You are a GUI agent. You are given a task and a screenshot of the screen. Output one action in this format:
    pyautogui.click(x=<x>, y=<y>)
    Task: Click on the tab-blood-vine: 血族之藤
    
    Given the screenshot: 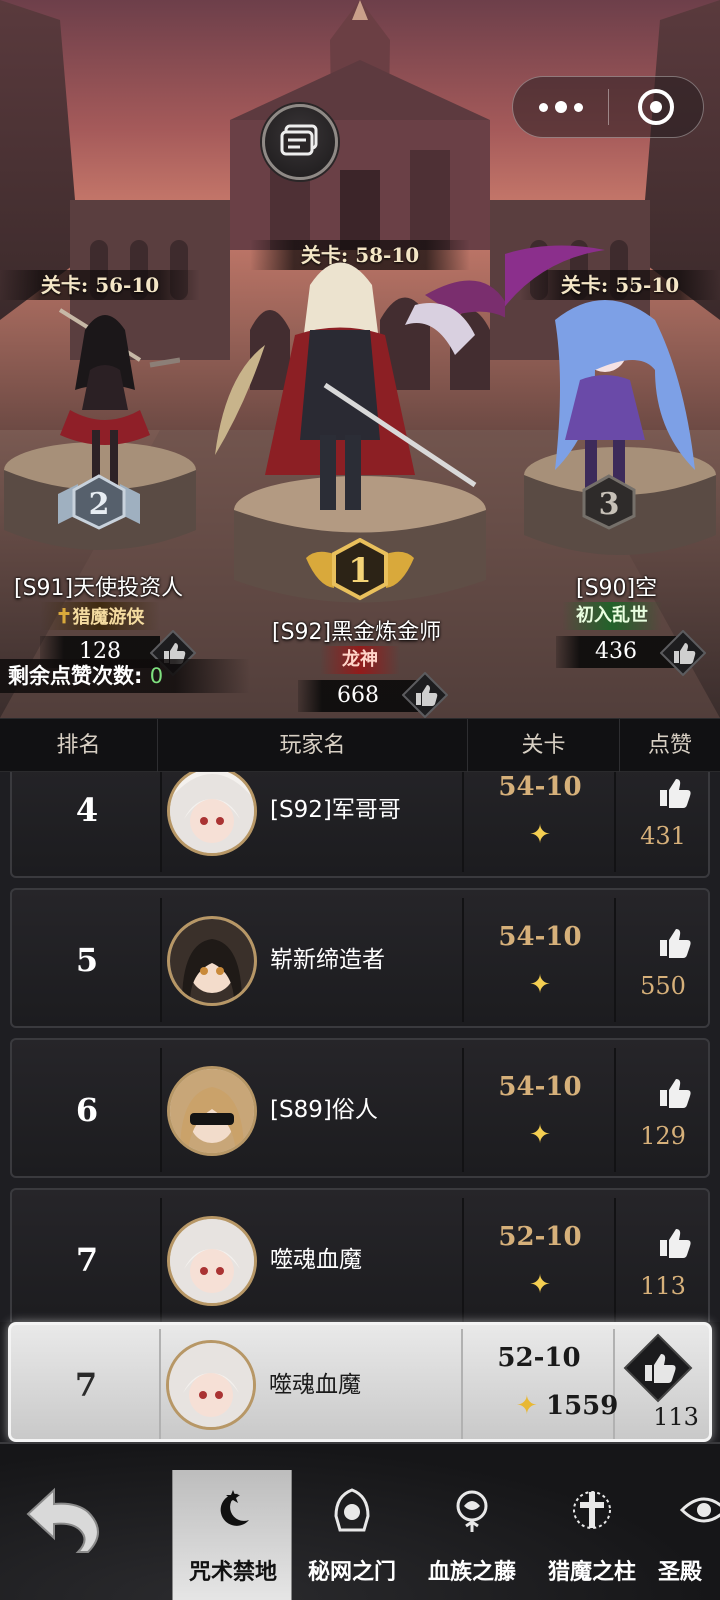 What is the action you would take?
    pyautogui.click(x=472, y=1535)
    